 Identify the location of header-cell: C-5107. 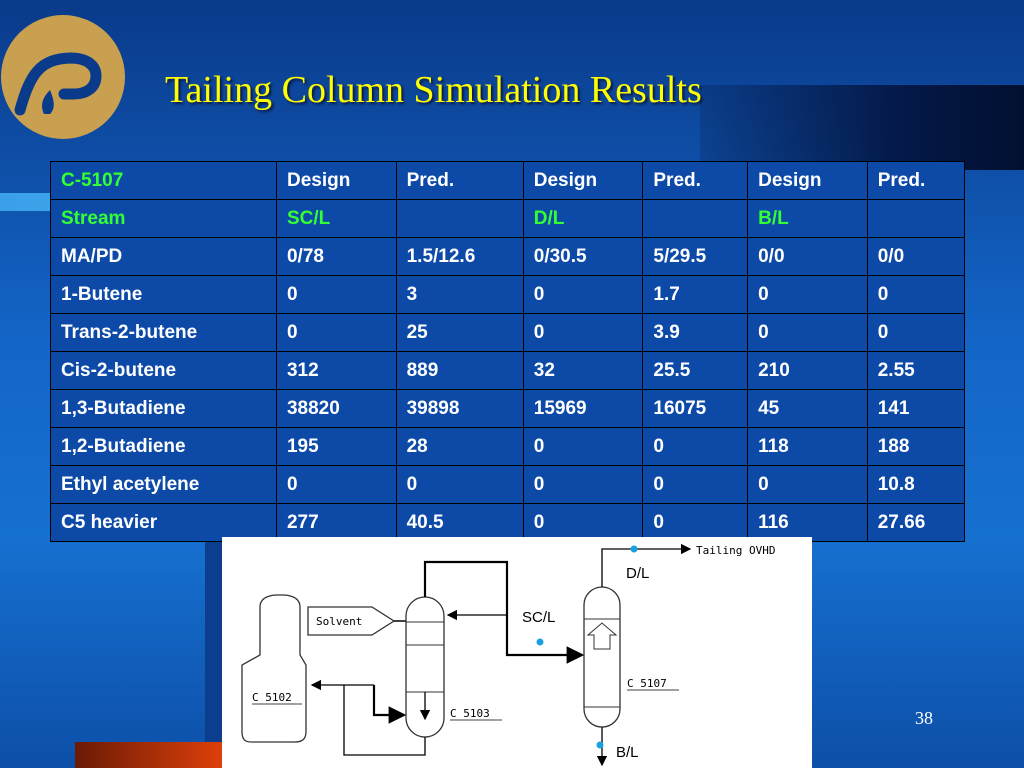
(163, 180).